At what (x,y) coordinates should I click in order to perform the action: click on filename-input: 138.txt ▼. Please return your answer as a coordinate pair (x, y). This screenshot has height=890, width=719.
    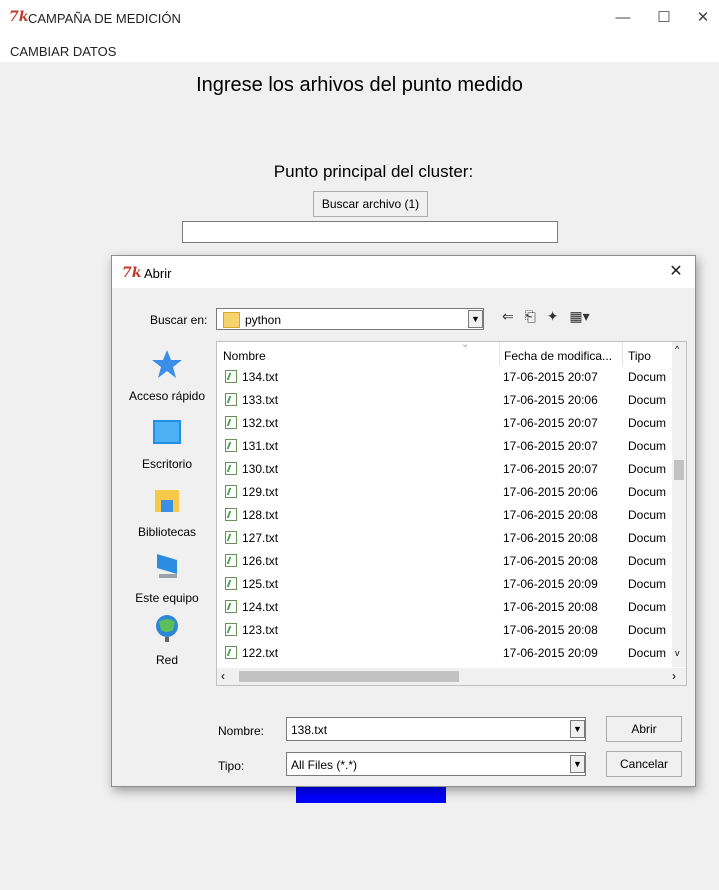
    Looking at the image, I should click on (436, 729).